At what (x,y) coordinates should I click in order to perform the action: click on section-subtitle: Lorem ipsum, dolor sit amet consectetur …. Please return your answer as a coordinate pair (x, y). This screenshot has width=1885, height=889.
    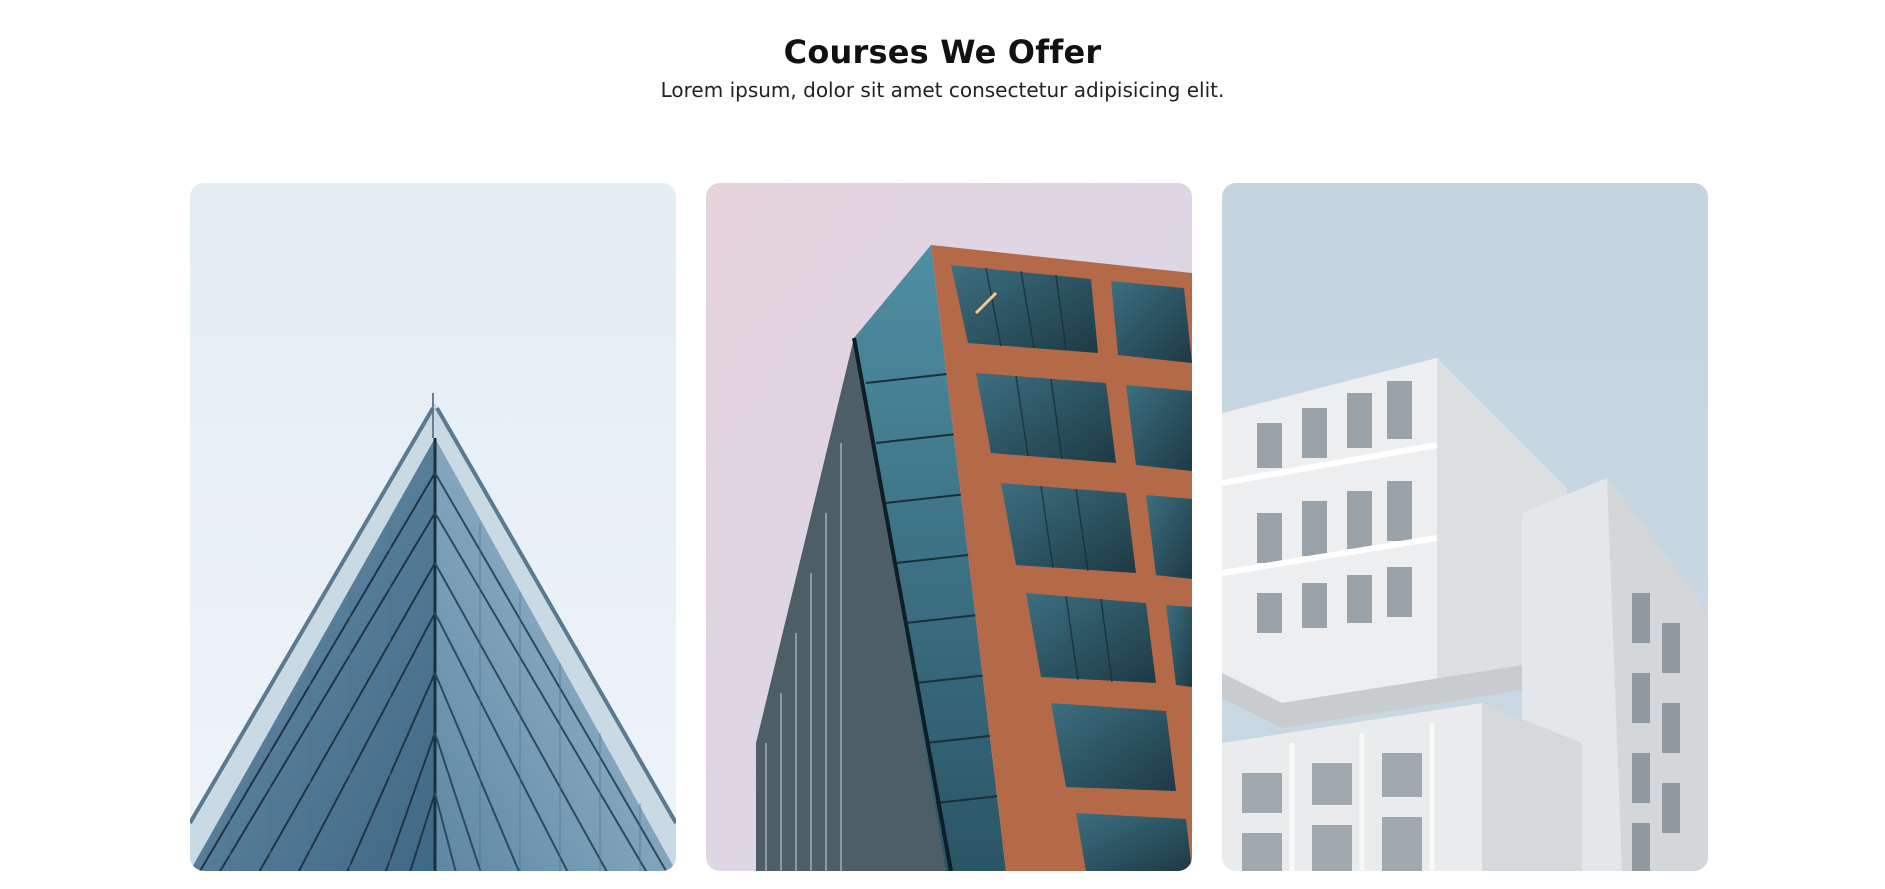
    Looking at the image, I should click on (942, 90).